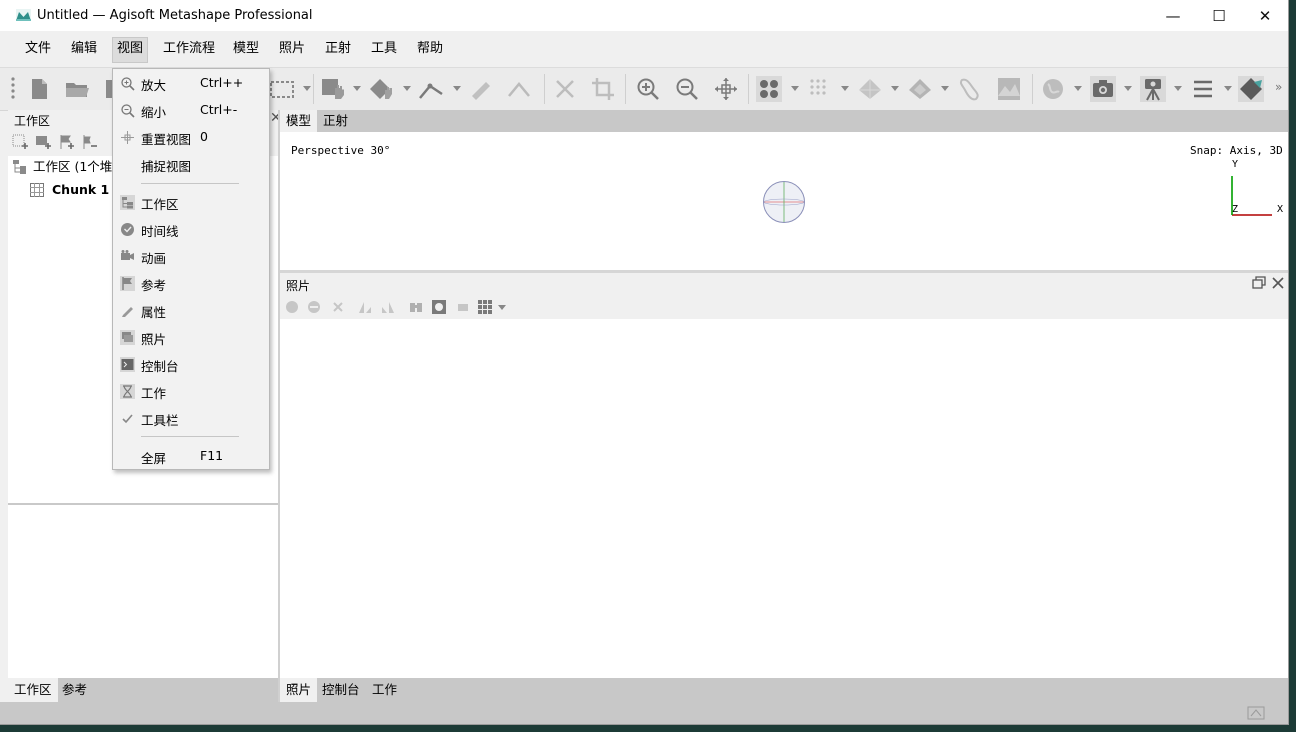  What do you see at coordinates (191, 391) in the screenshot?
I see `menu-item-jobs: 工作` at bounding box center [191, 391].